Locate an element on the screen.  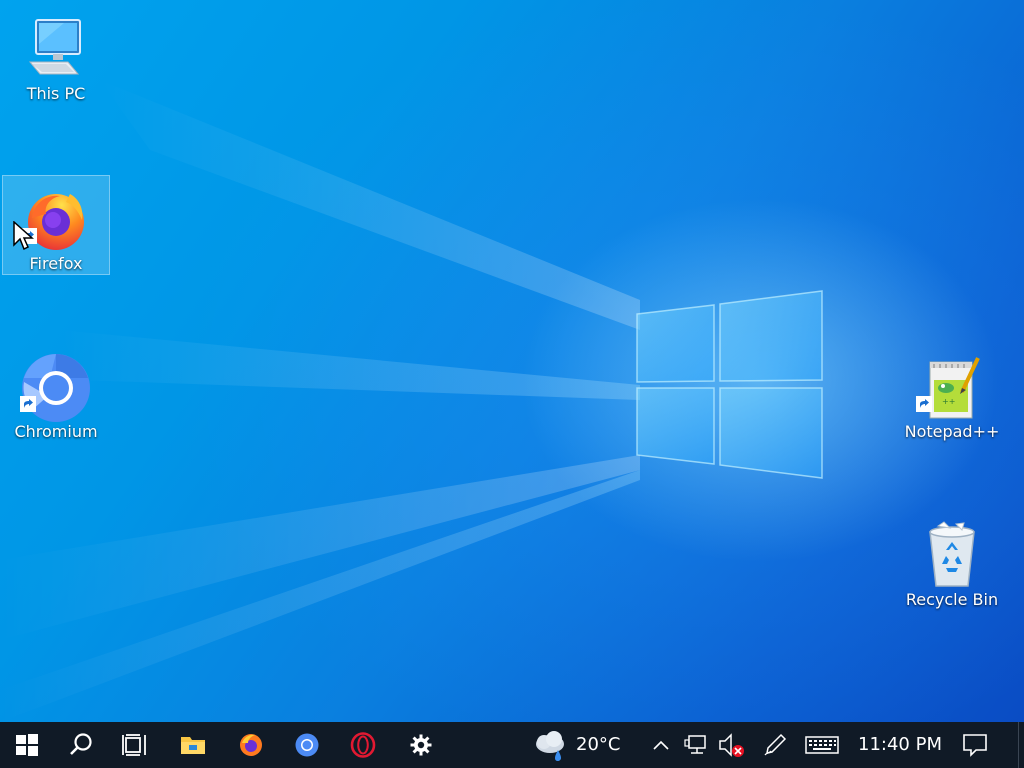
this-pc-icon is located at coordinates (54, 47).